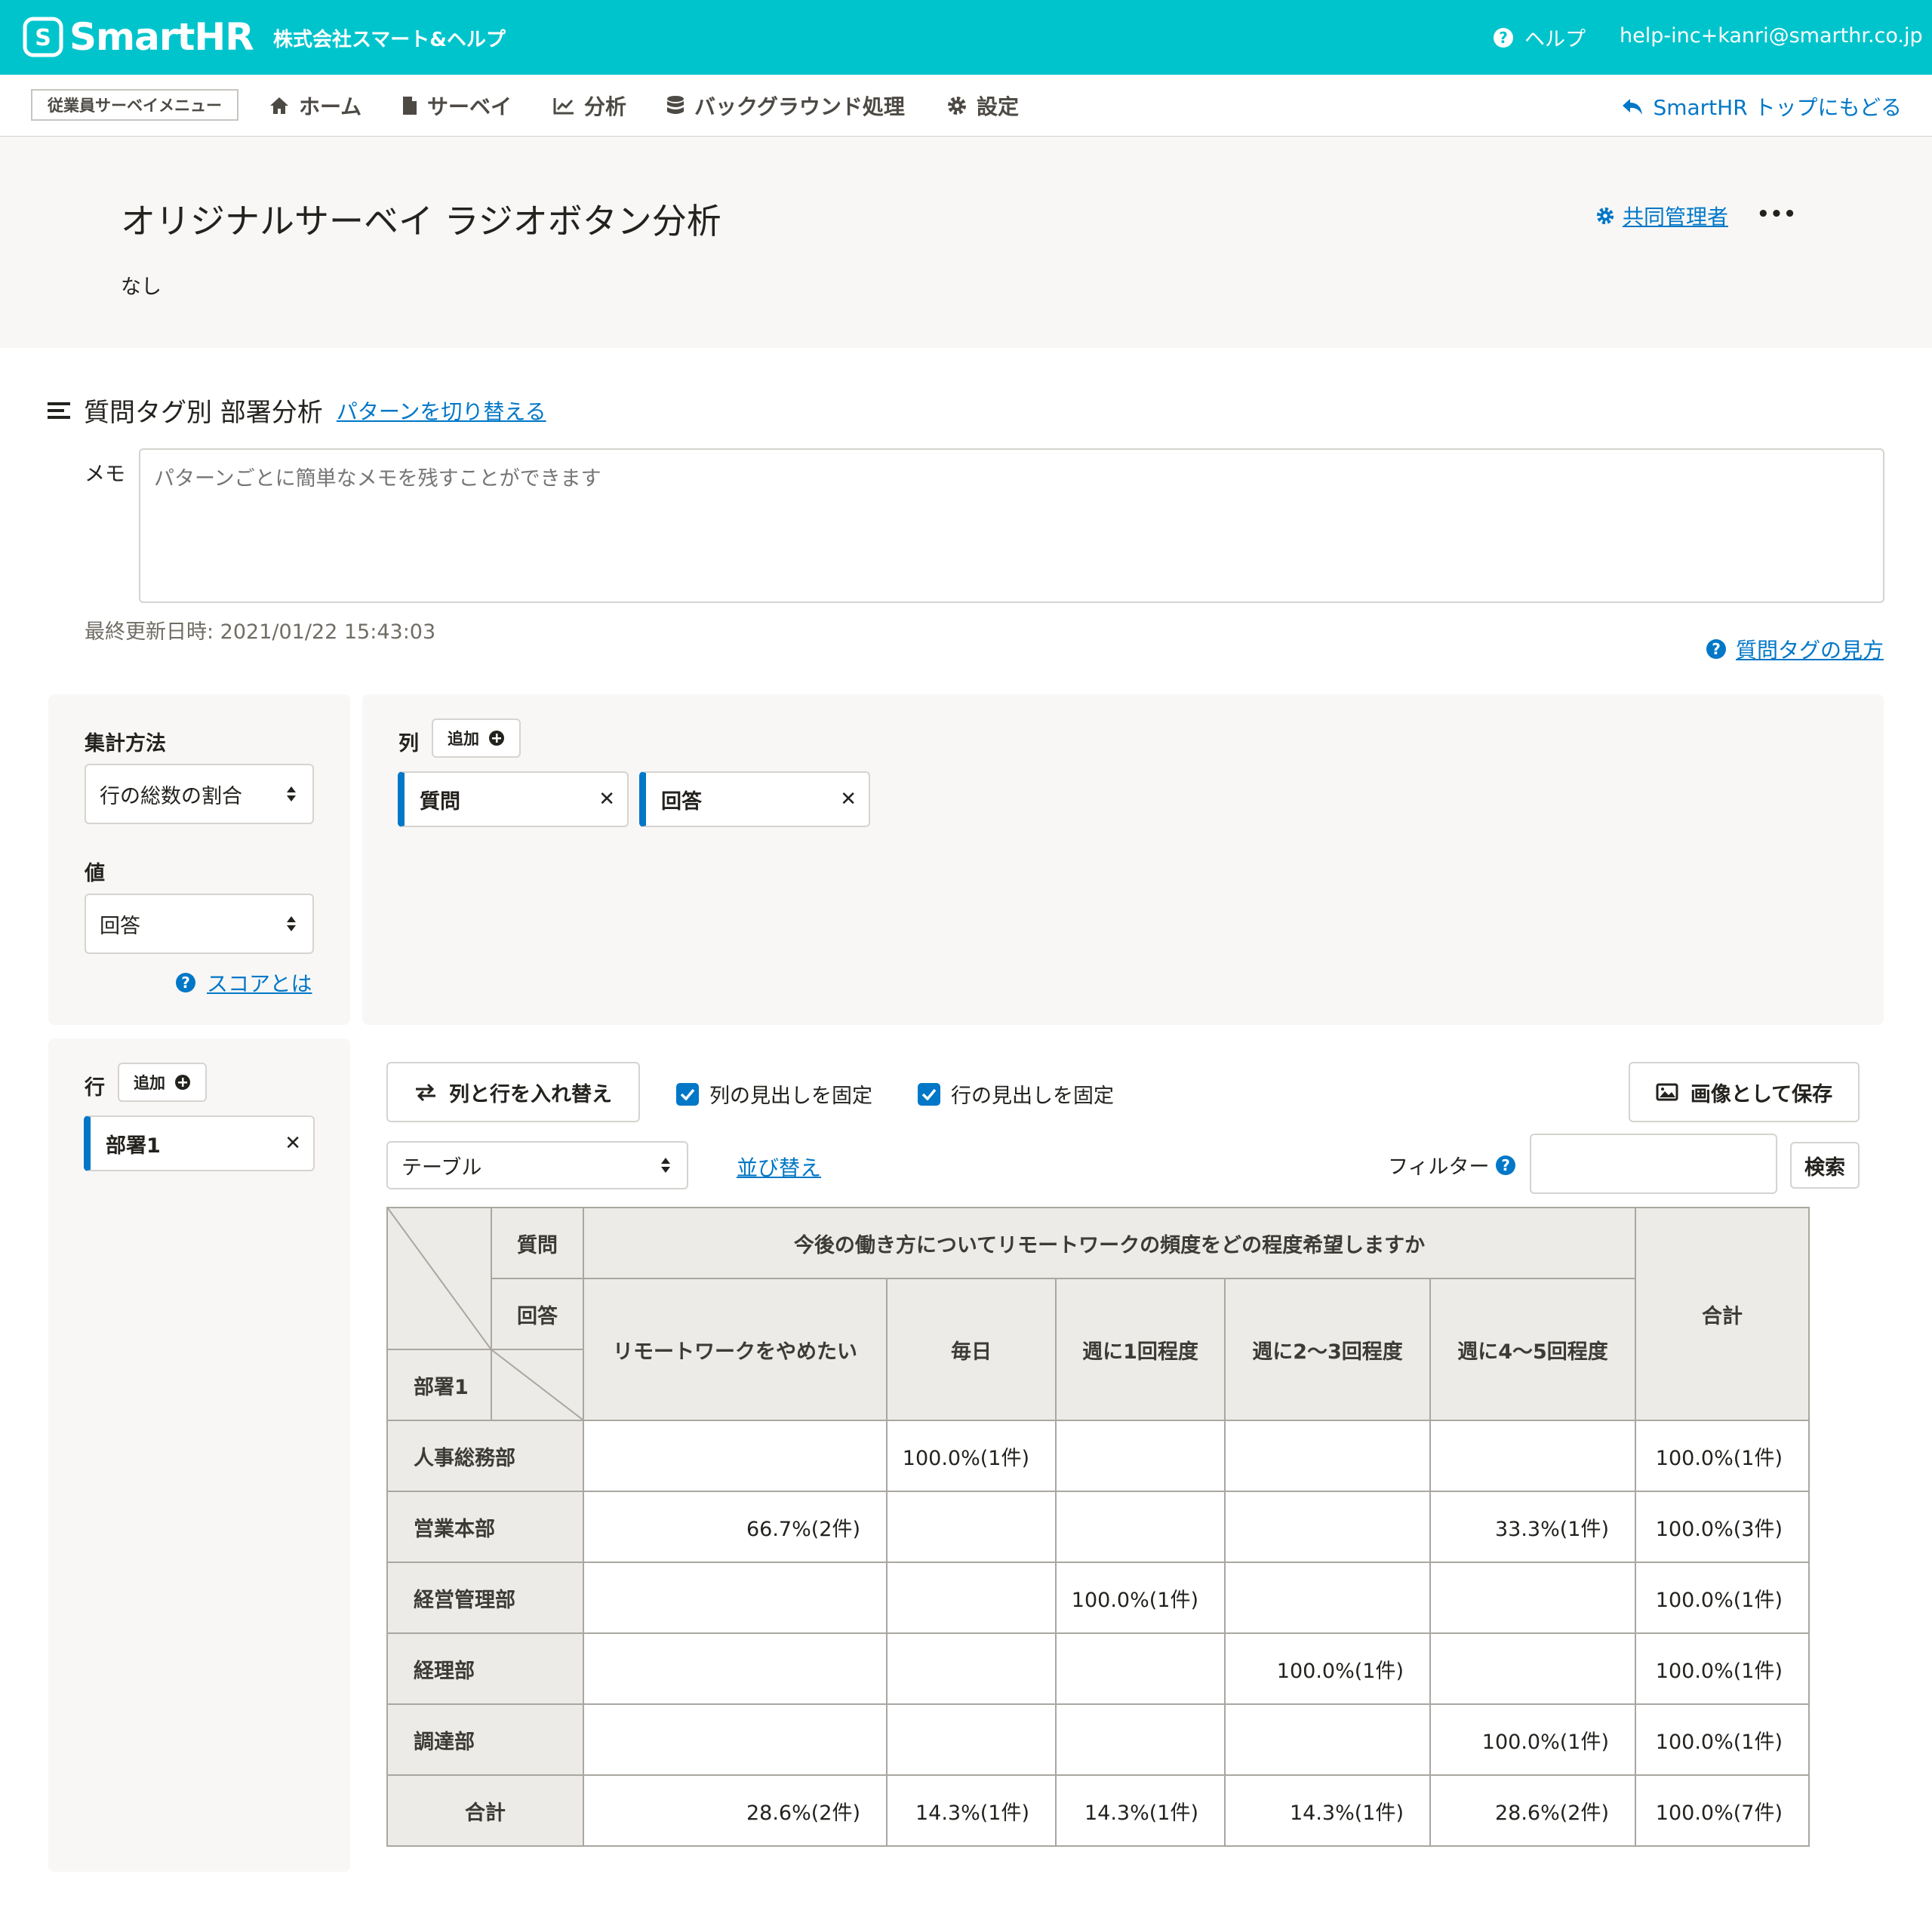 The width and height of the screenshot is (1932, 1920). I want to click on memo-textarea, so click(1011, 525).